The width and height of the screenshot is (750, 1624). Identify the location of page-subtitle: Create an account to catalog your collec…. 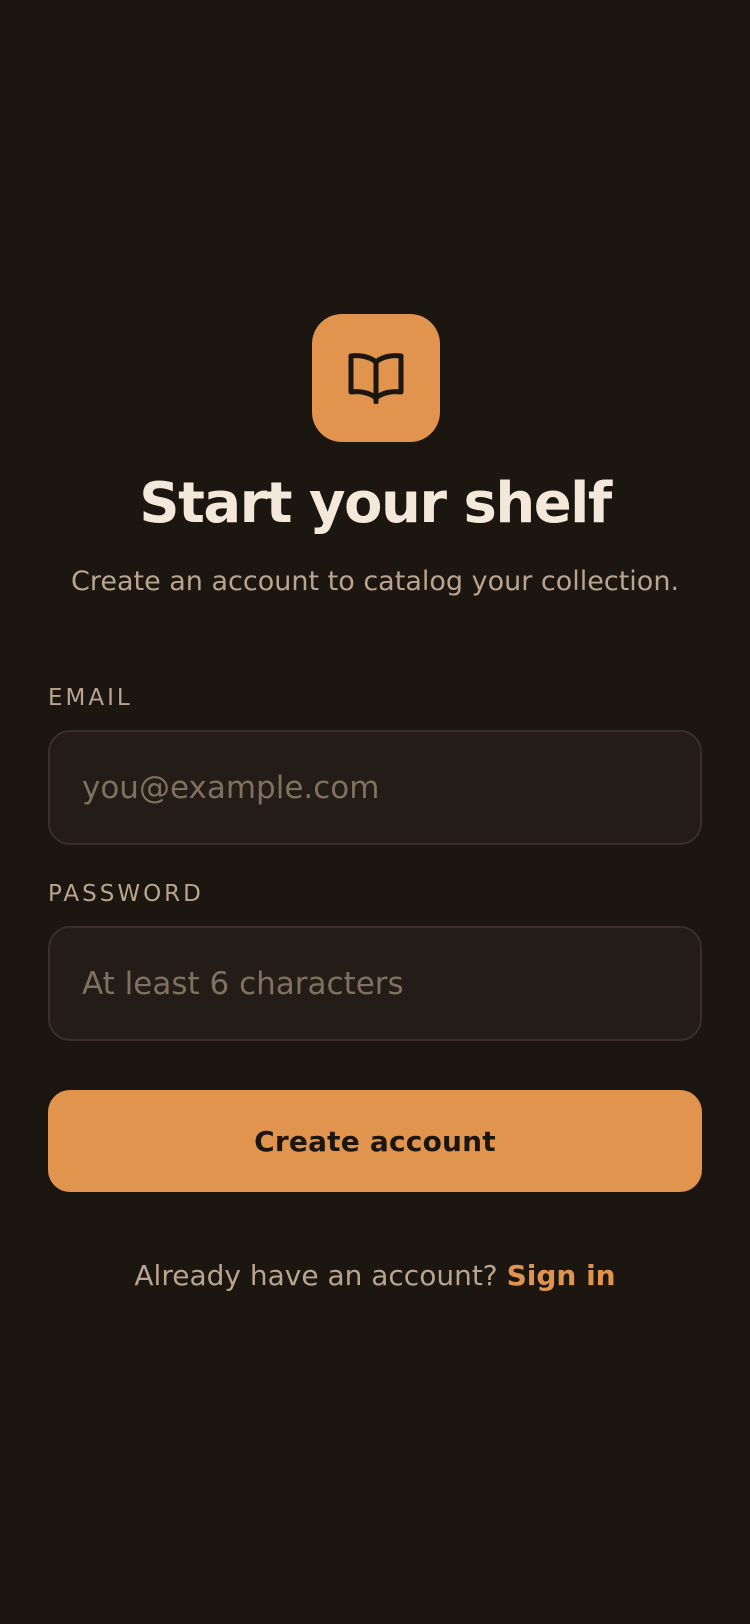
(375, 581).